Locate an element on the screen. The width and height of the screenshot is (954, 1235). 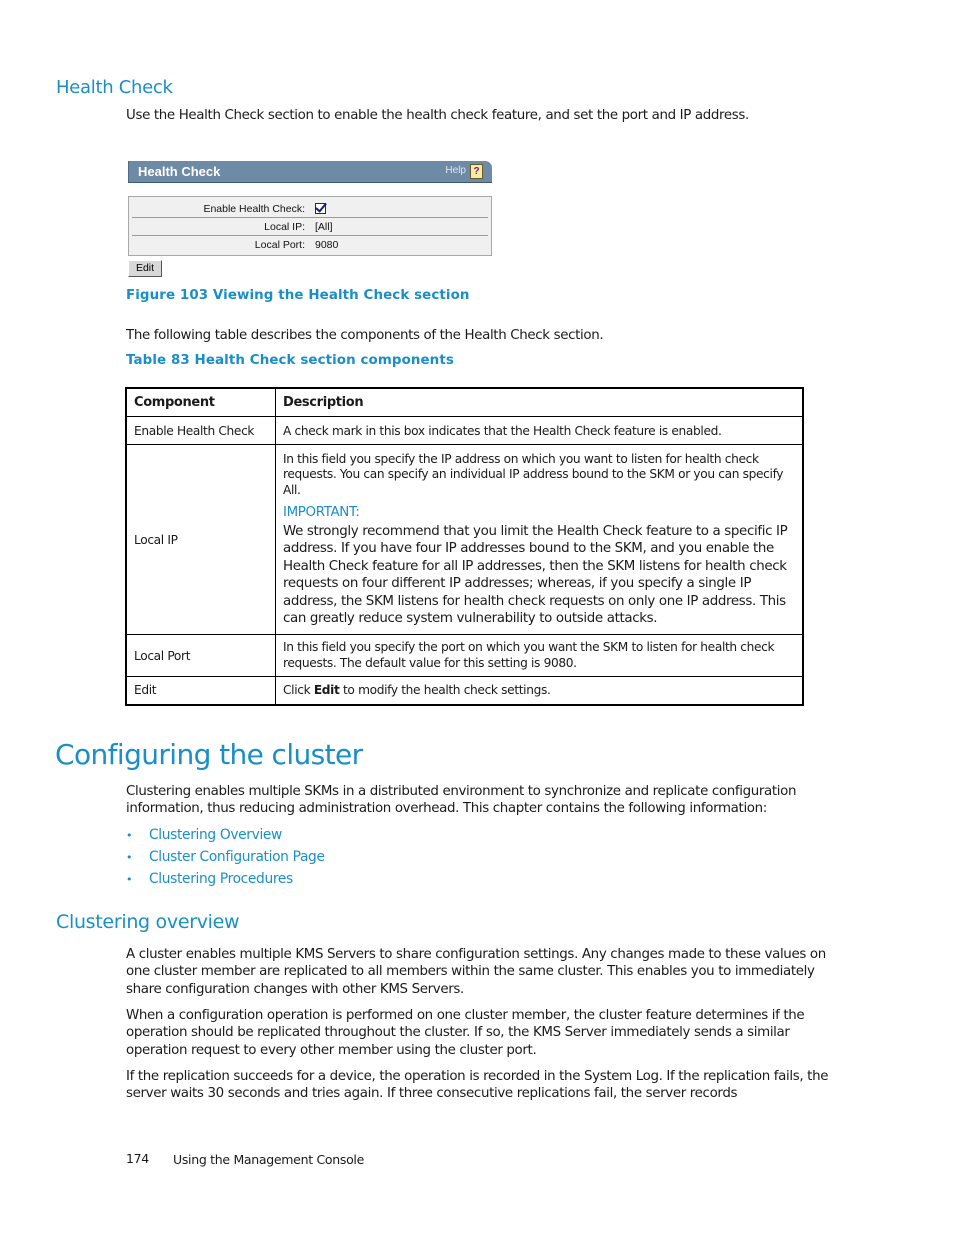
list-item: • Cluster Configuration Page is located at coordinates (225, 857).